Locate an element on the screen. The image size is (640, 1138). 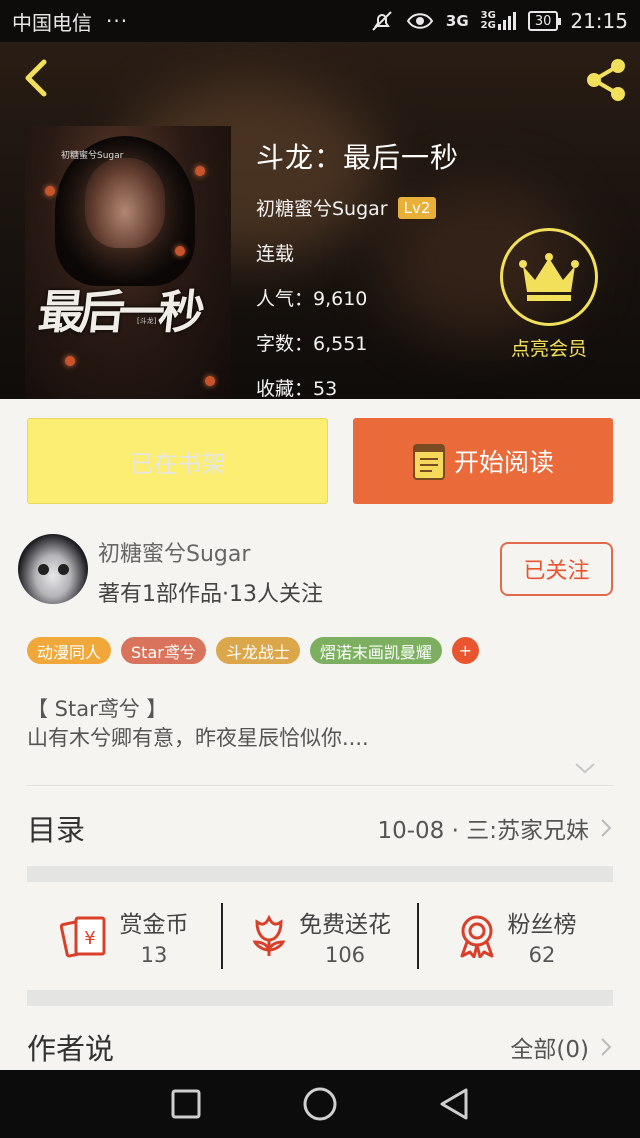
vip-label: 点亮会员 is located at coordinates (548, 349).